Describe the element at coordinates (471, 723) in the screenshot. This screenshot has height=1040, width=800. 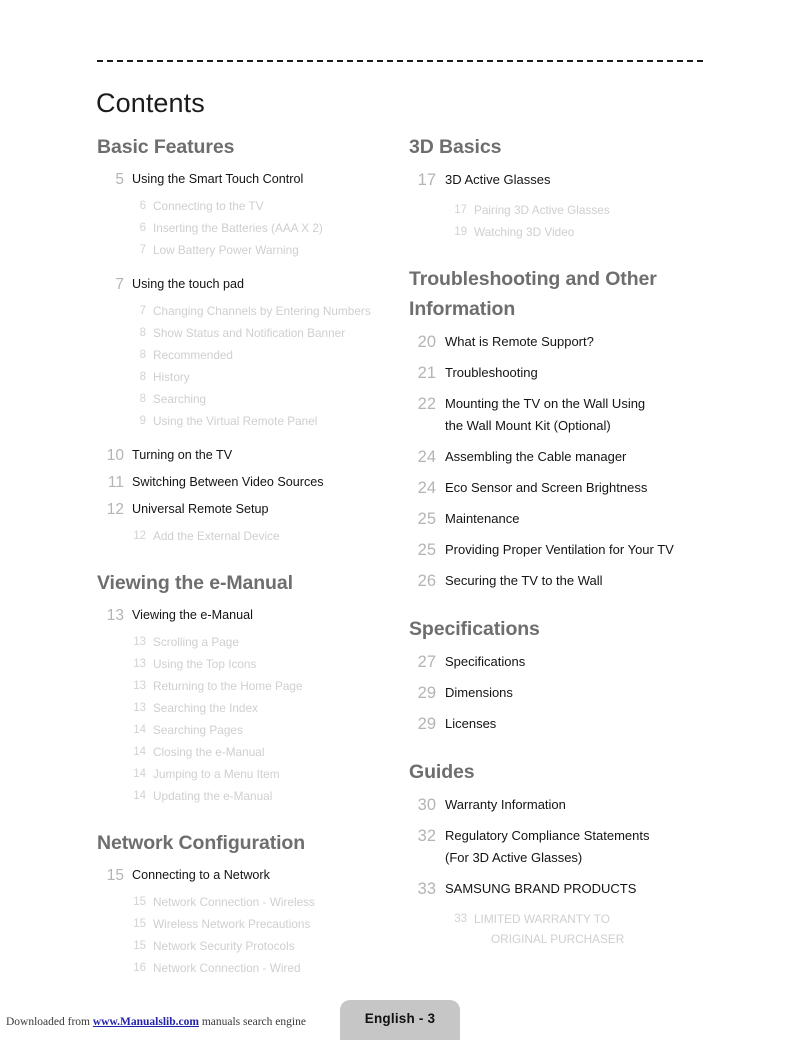
I see `toc-entry-title: Licenses` at that location.